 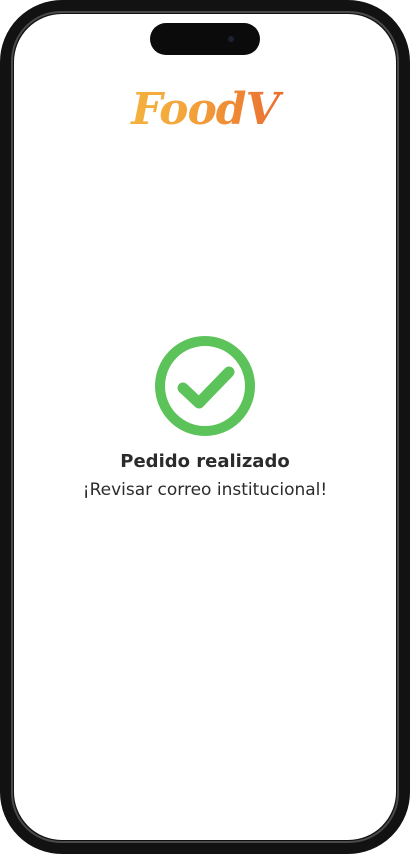 What do you see at coordinates (231, 39) in the screenshot?
I see `camera-icon` at bounding box center [231, 39].